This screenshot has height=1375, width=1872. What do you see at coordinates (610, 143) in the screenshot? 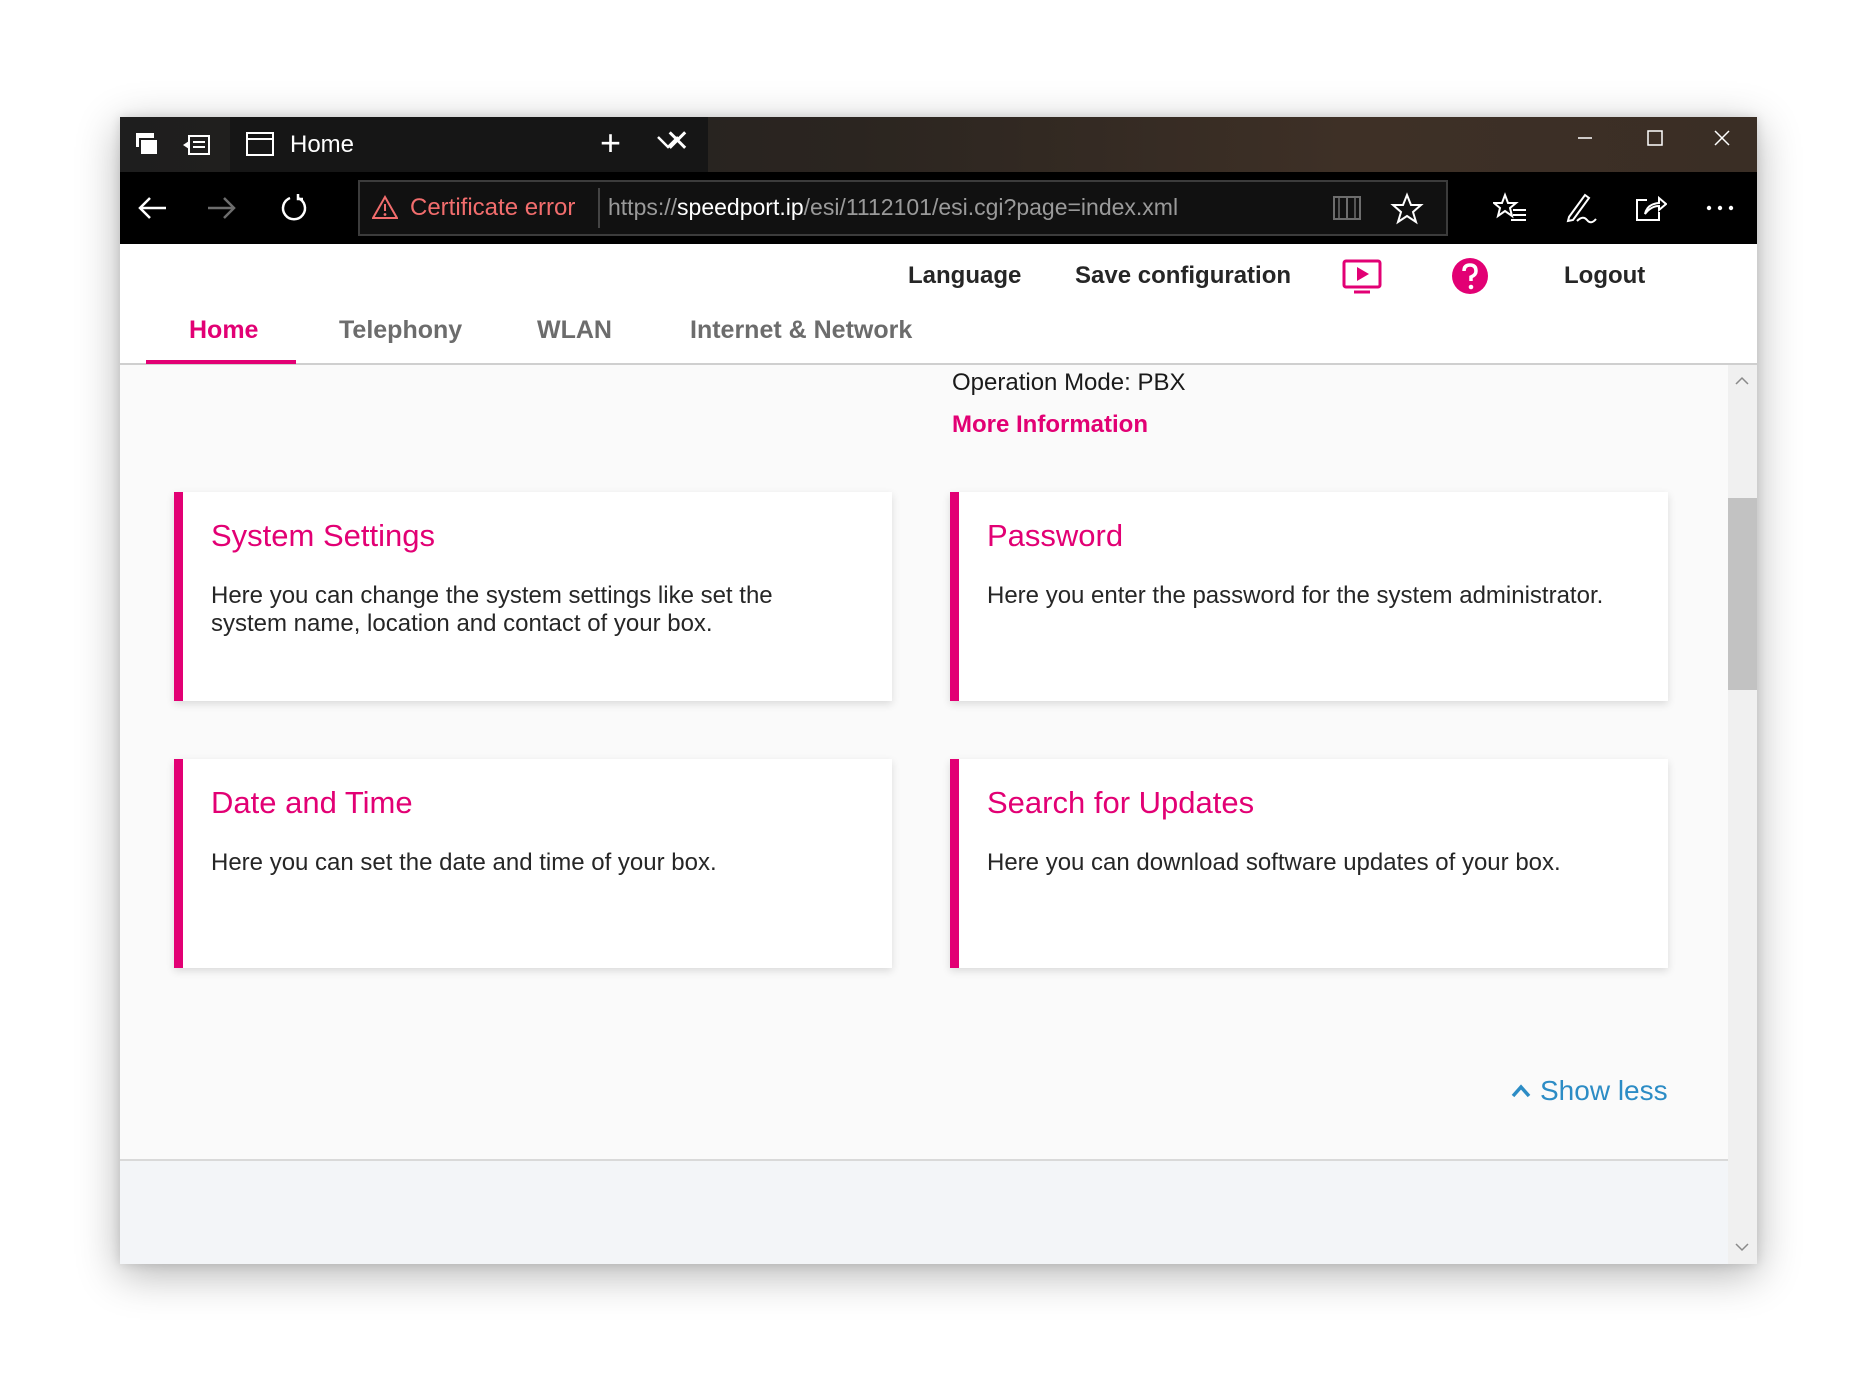
I see `new-tab-icon: +` at bounding box center [610, 143].